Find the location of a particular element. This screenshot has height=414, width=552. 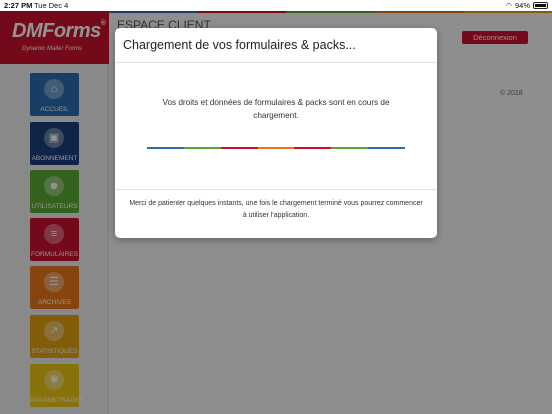

loading-progress-bar is located at coordinates (276, 148).